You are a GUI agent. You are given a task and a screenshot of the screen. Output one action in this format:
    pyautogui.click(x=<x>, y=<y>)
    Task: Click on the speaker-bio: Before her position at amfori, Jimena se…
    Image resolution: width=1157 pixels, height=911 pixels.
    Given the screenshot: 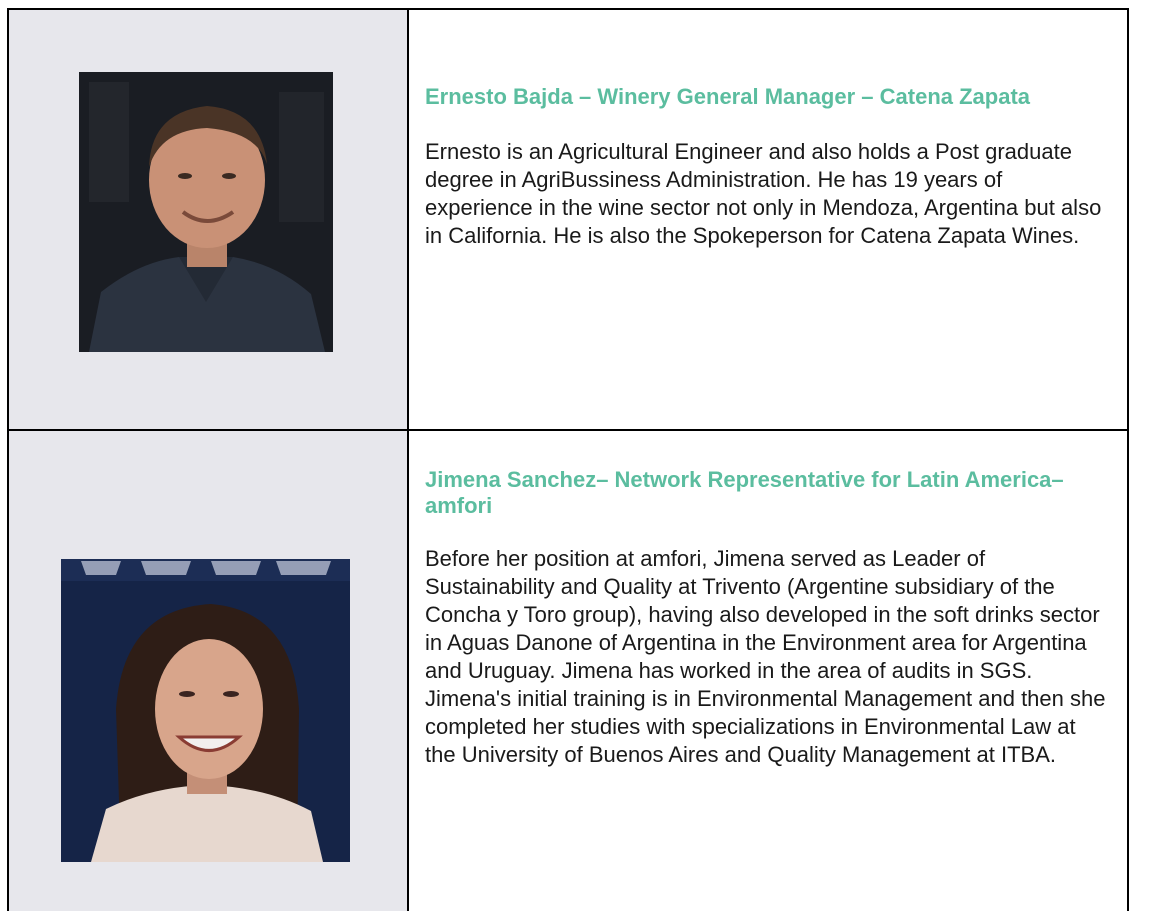 What is the action you would take?
    pyautogui.click(x=765, y=656)
    